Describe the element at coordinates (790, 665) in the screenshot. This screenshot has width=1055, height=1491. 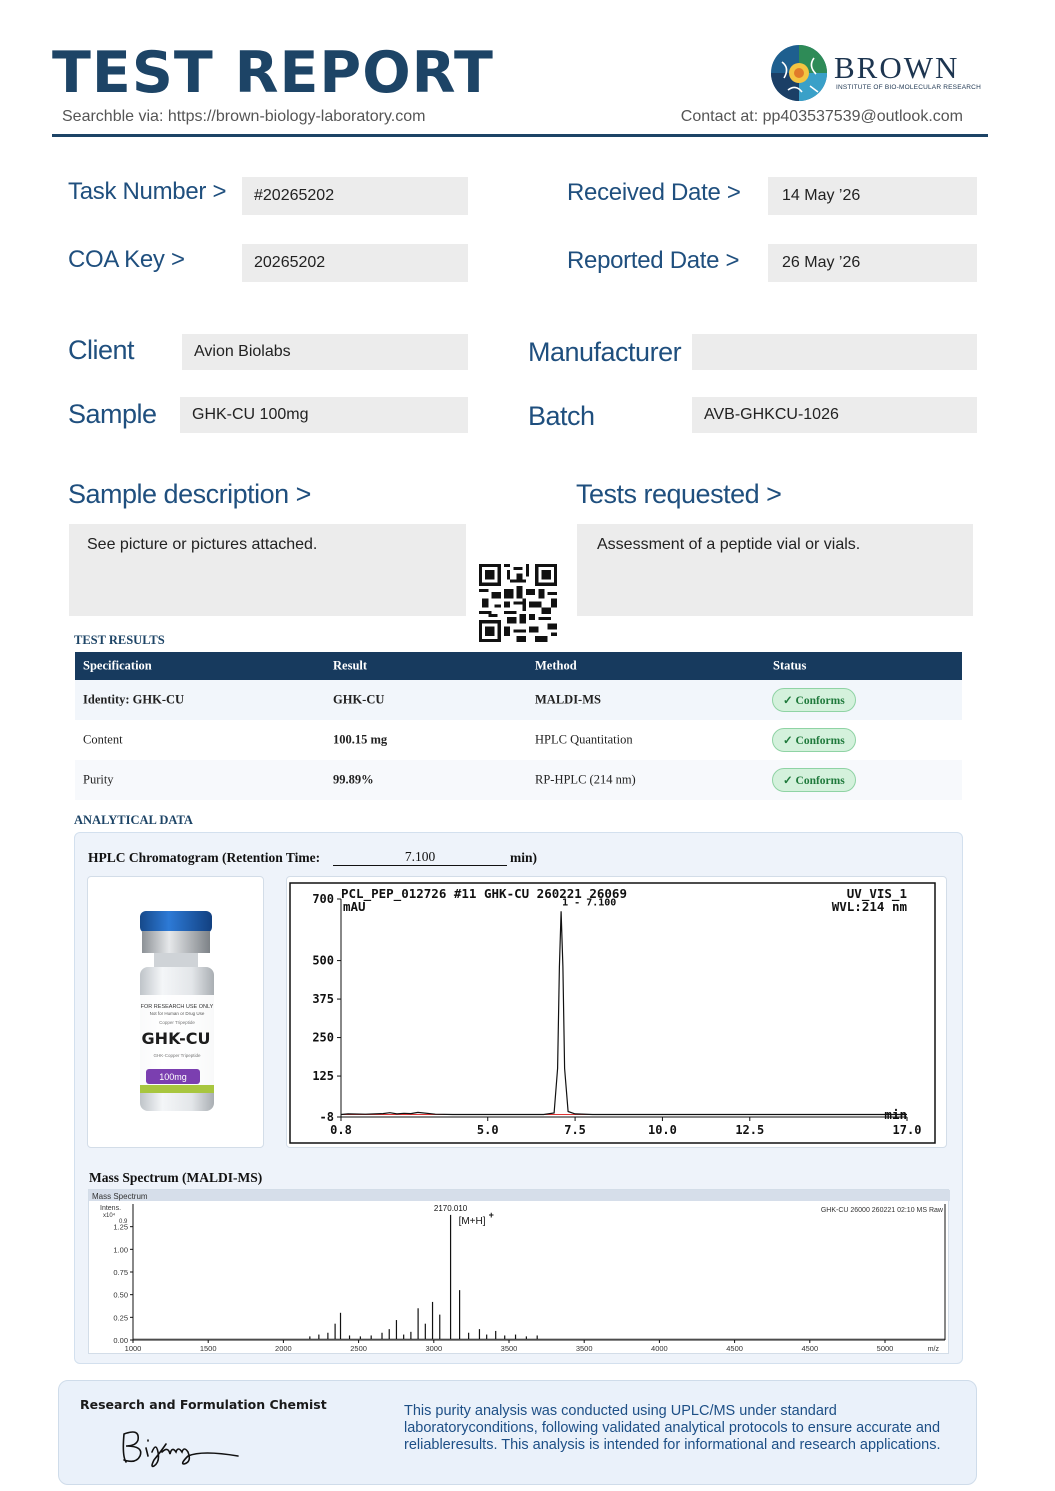
I see `col-status: Status` at that location.